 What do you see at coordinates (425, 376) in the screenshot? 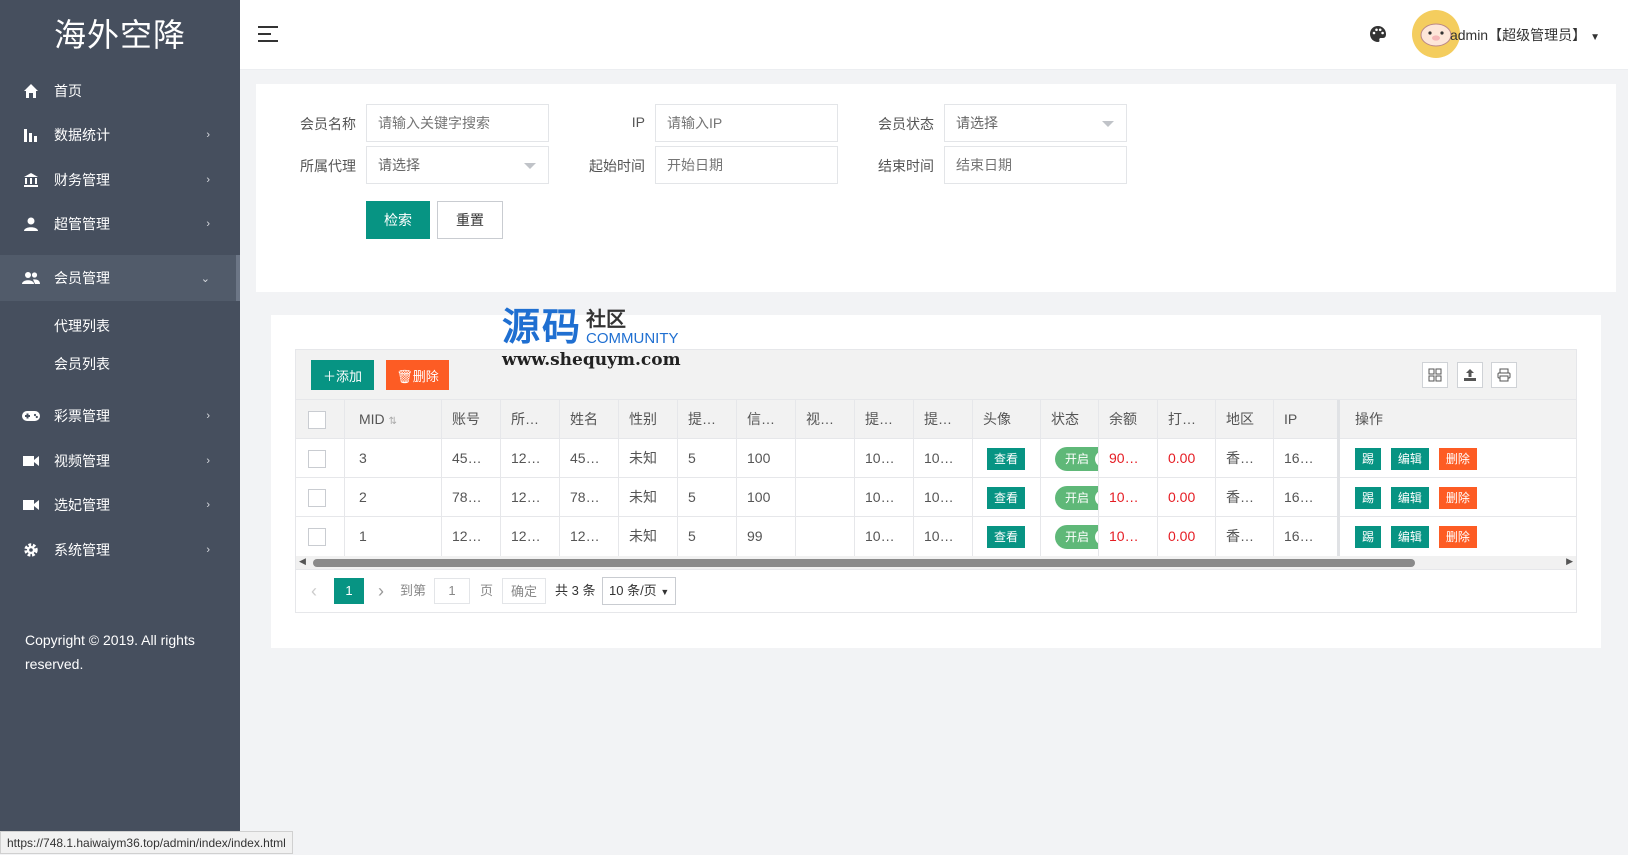
I see `delete-label: 删除` at bounding box center [425, 376].